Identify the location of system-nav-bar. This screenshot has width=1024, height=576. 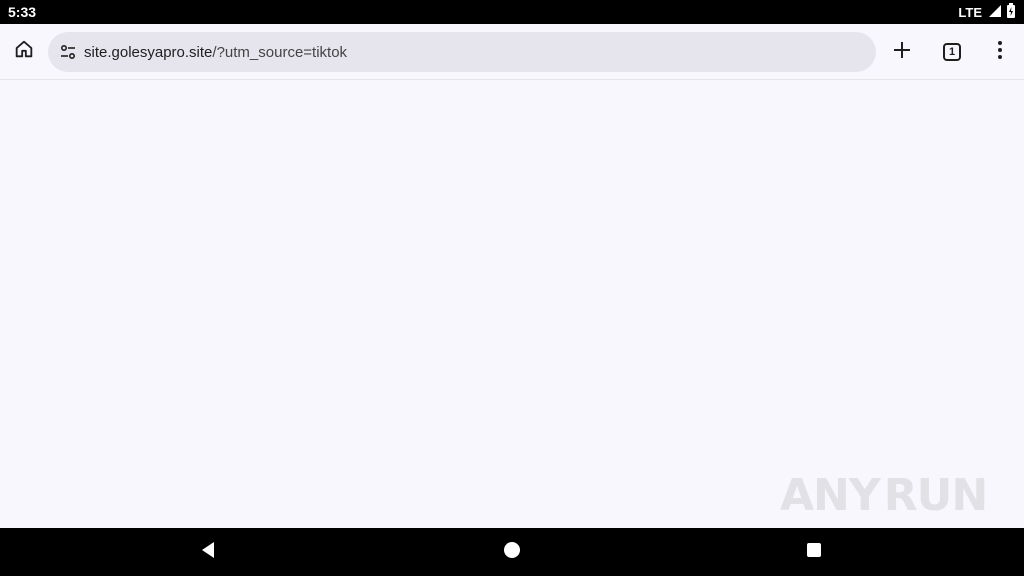
(512, 552).